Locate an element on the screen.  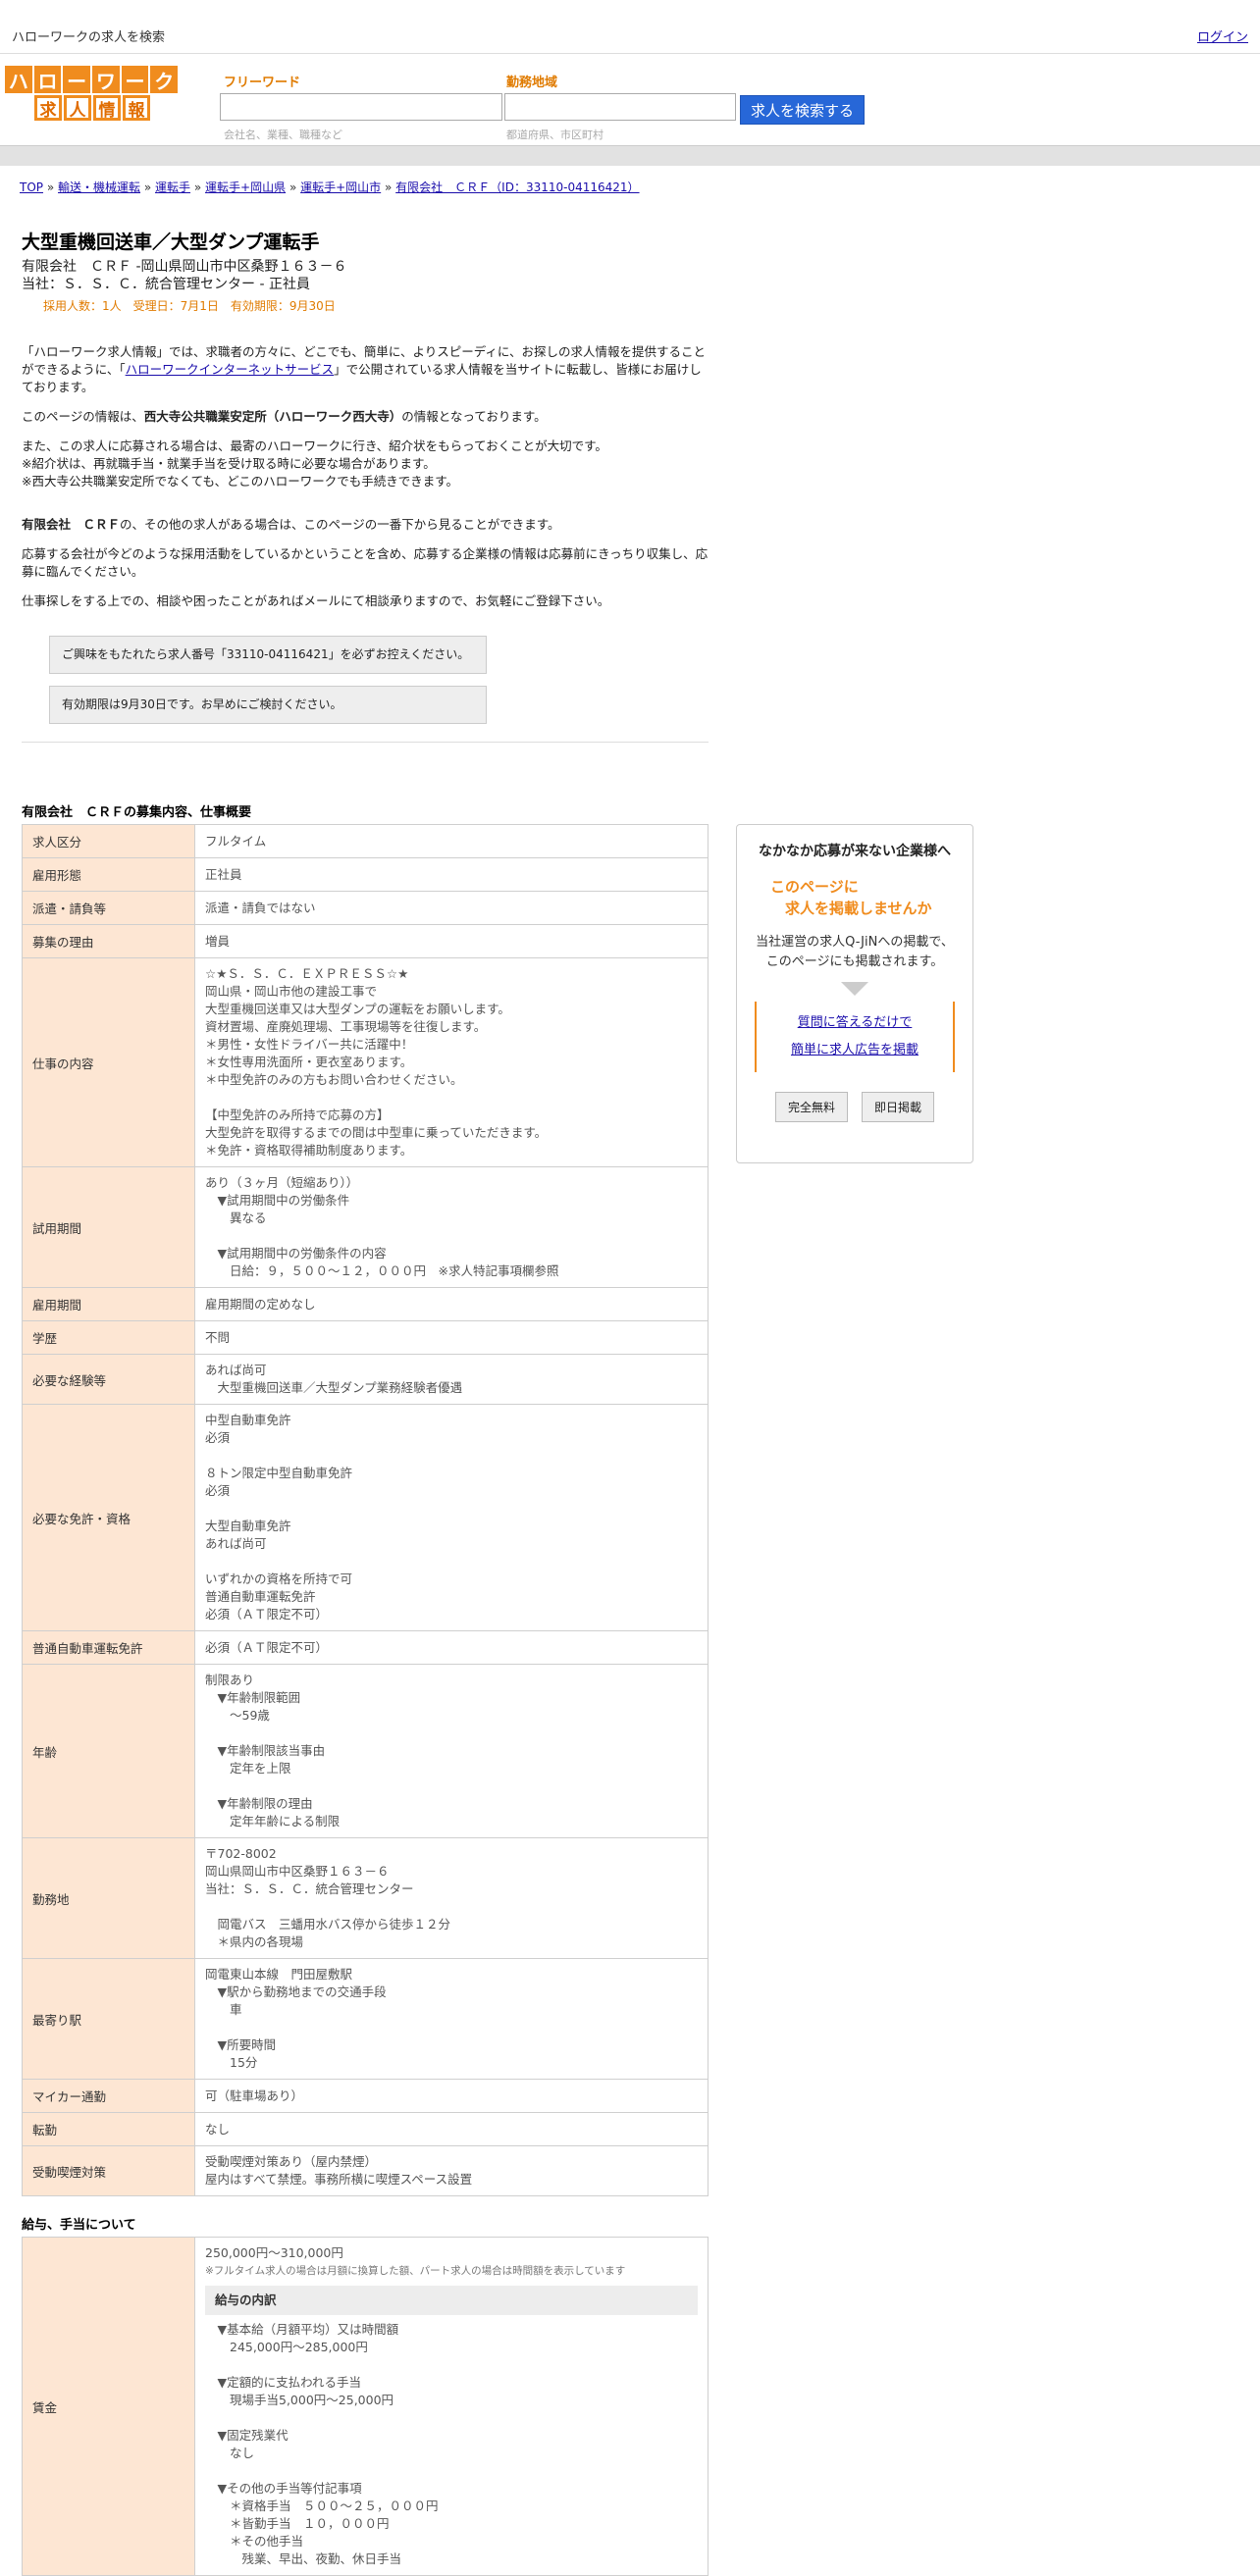
breadcrumb-driver: 運転手 is located at coordinates (172, 187).